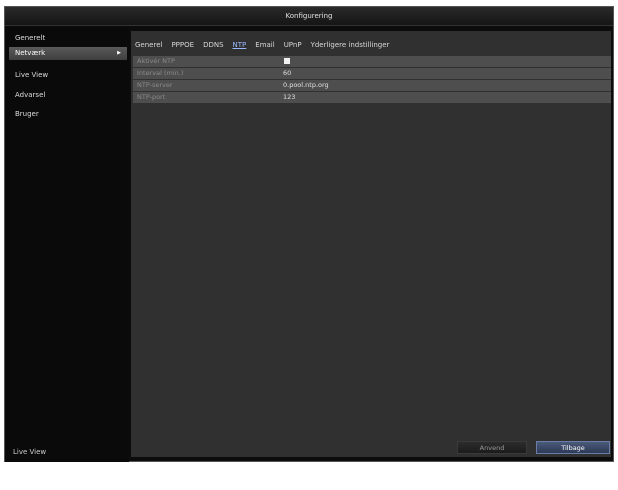 Image resolution: width=618 pixels, height=490 pixels. What do you see at coordinates (68, 75) in the screenshot?
I see `sidebar-item-live-view: Live View` at bounding box center [68, 75].